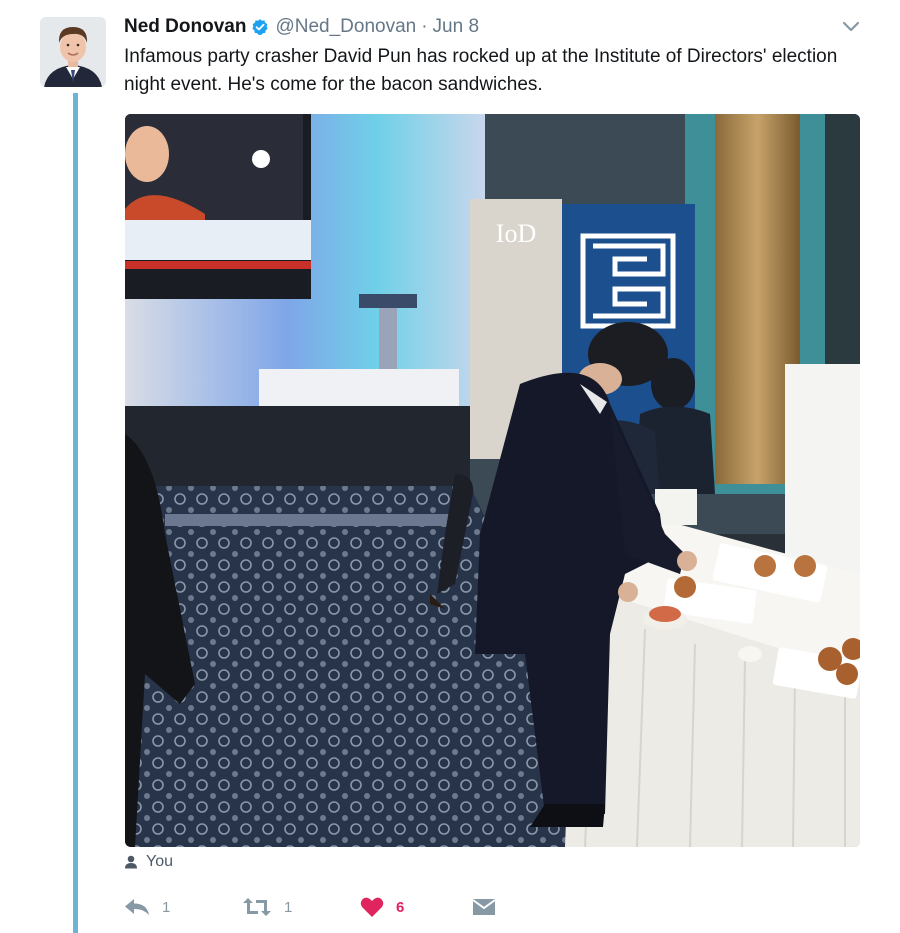  Describe the element at coordinates (131, 862) in the screenshot. I see `person-icon` at that location.